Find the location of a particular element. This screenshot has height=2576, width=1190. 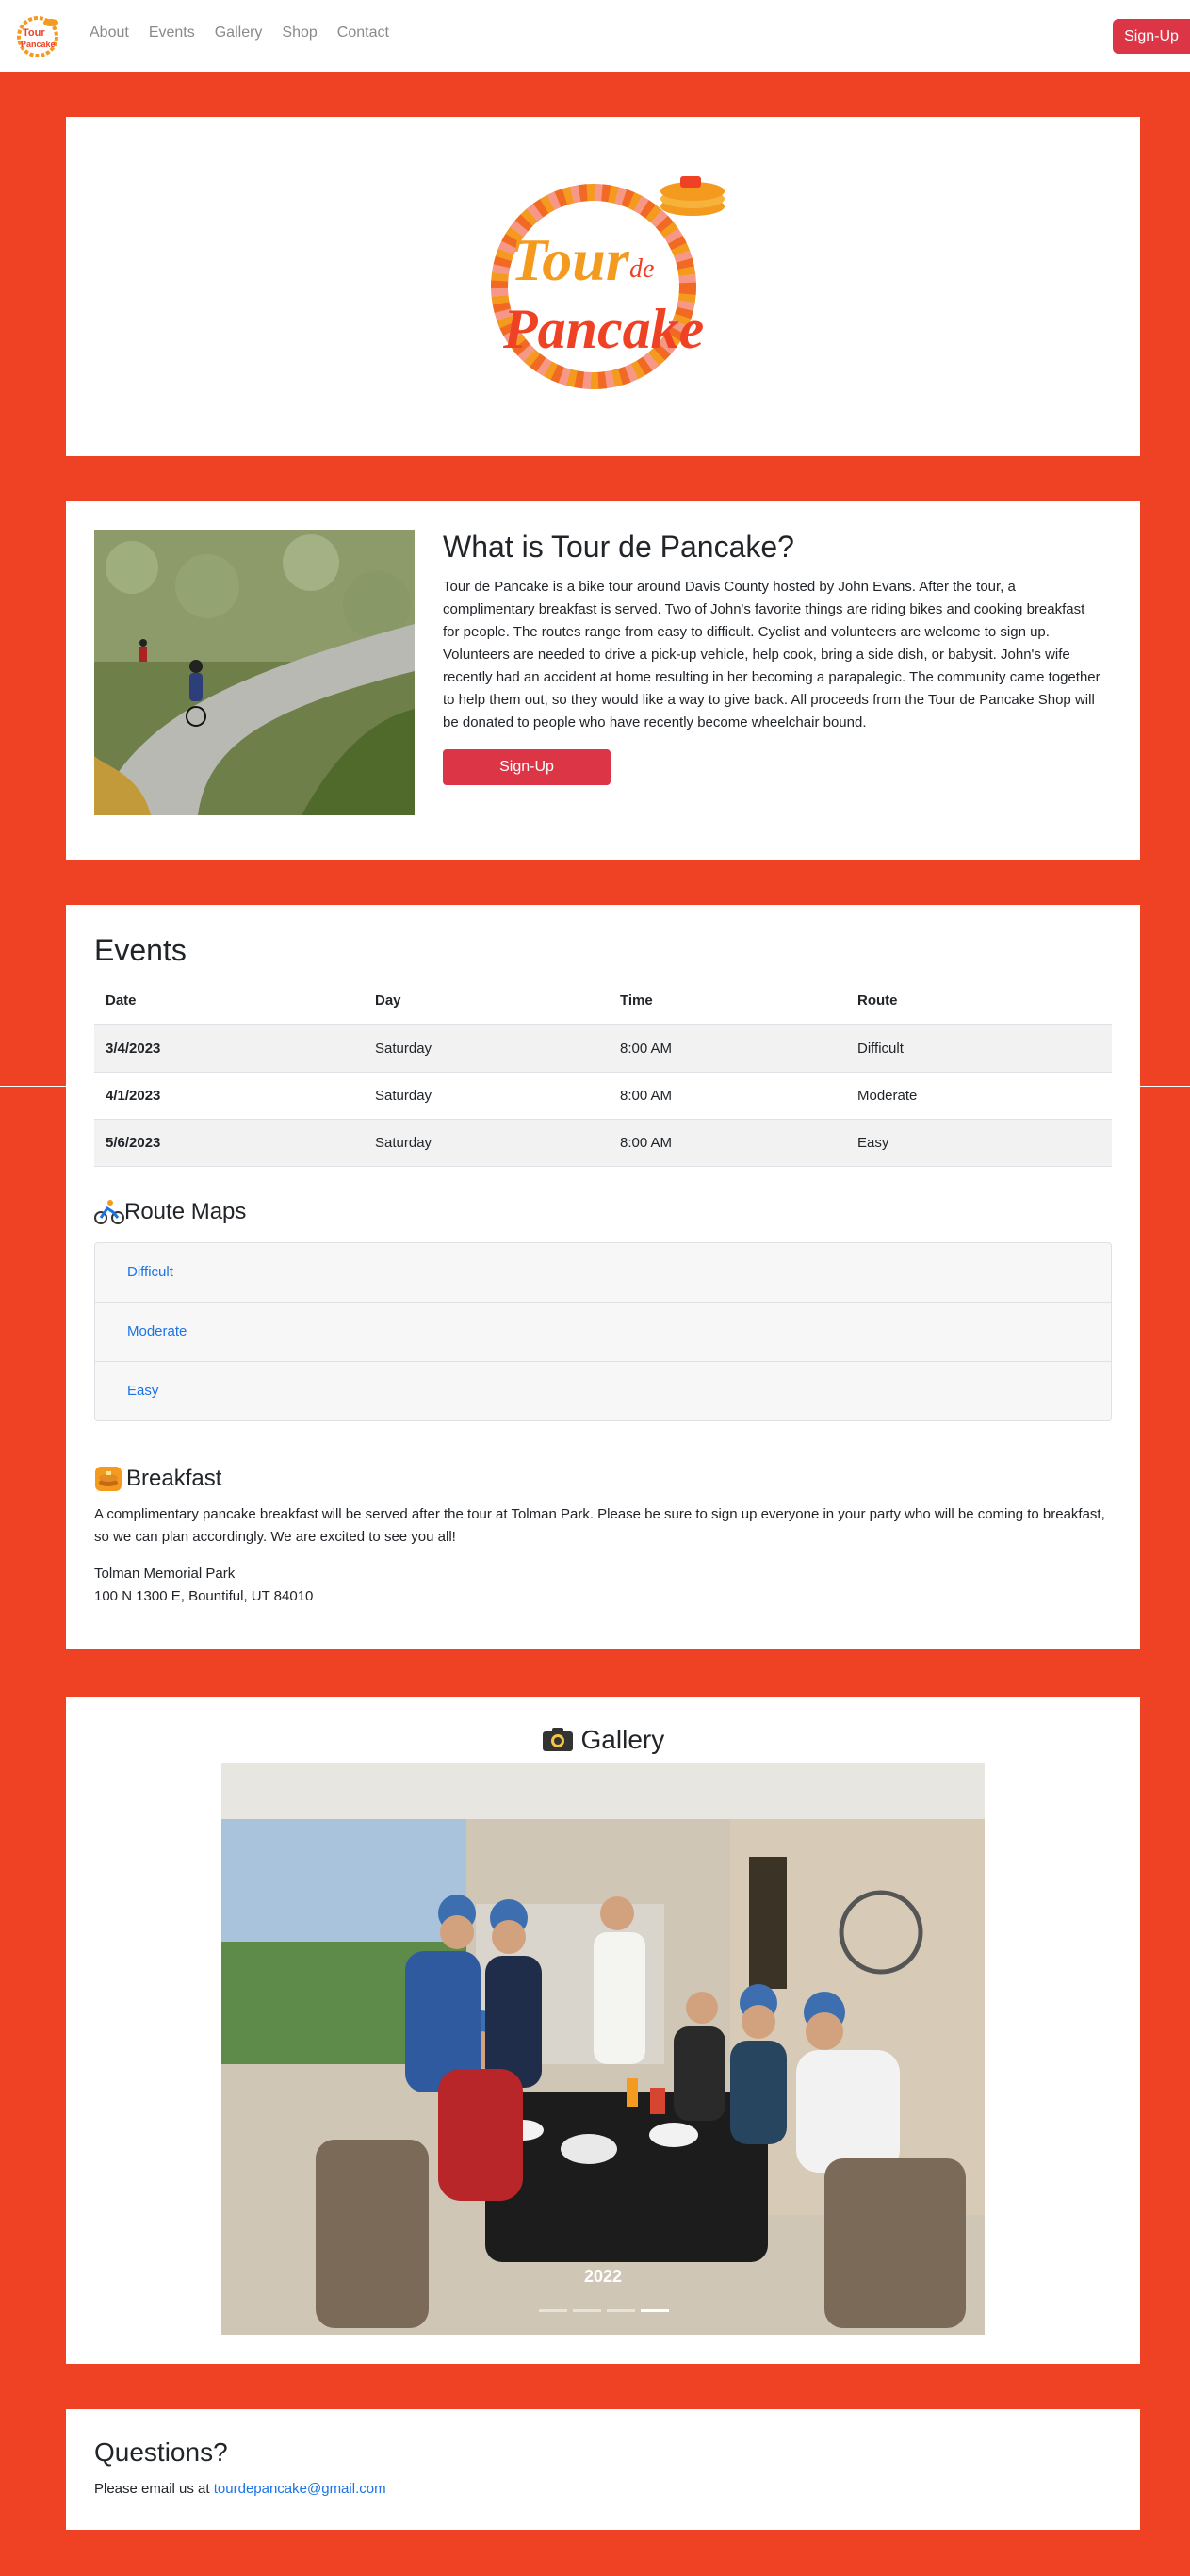

tour-de-pancake-logo: Tour de Pancake is located at coordinates (608, 282).